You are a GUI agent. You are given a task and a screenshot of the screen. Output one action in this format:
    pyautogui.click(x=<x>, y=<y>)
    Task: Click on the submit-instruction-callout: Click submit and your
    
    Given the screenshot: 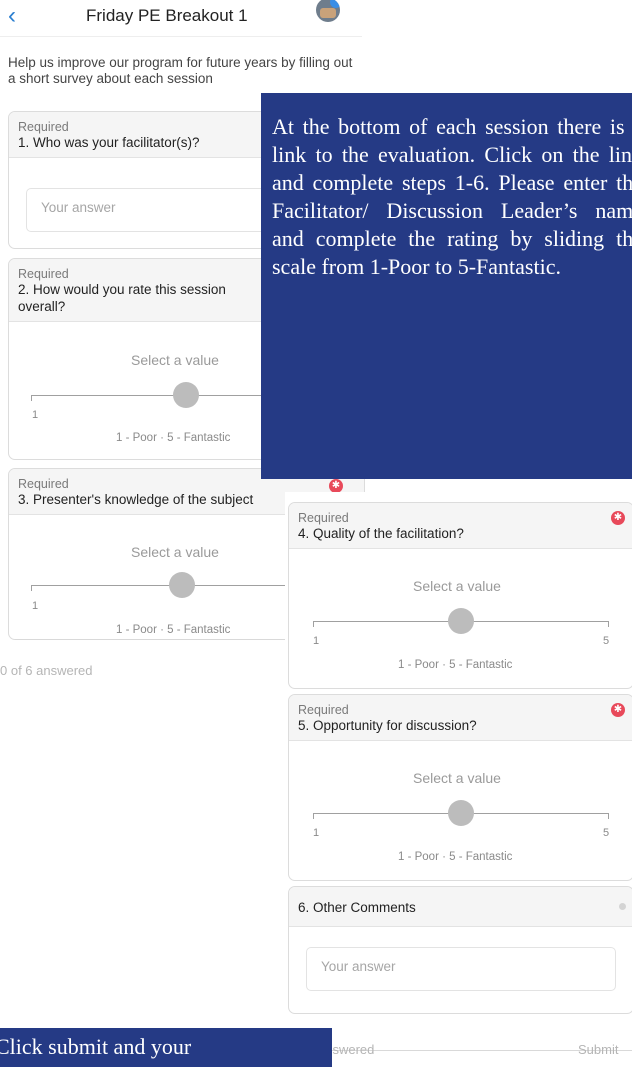 What is the action you would take?
    pyautogui.click(x=166, y=1047)
    